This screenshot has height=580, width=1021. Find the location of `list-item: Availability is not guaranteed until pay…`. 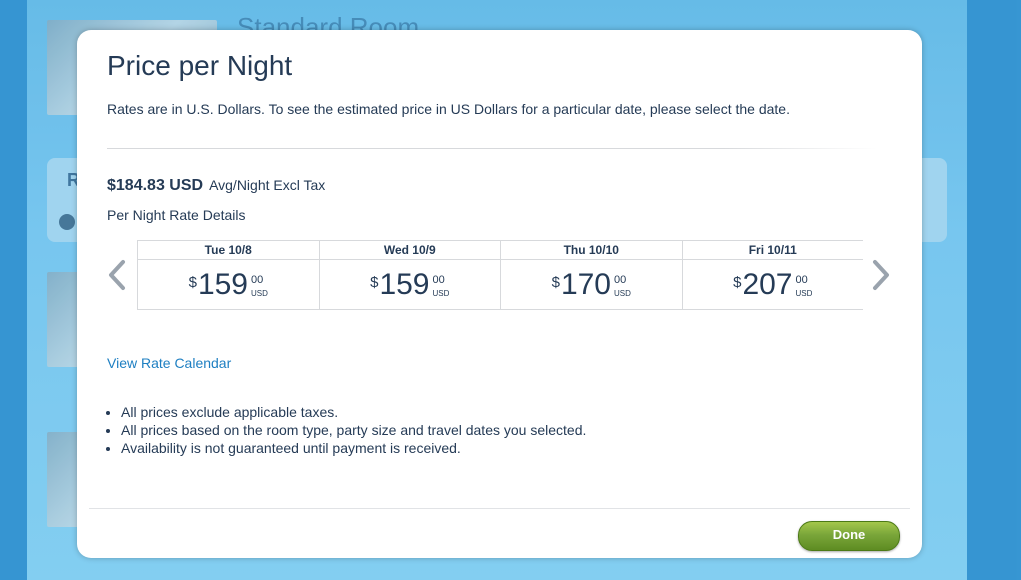

list-item: Availability is not guaranteed until pay… is located at coordinates (353, 448).